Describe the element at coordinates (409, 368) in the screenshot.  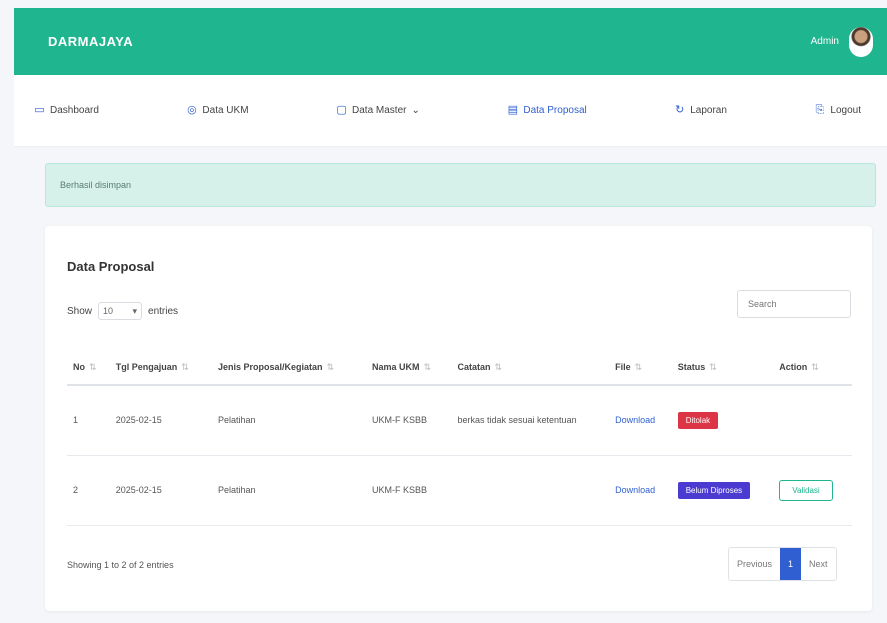
I see `column-header-ukm: Nama UKM ⇅` at that location.